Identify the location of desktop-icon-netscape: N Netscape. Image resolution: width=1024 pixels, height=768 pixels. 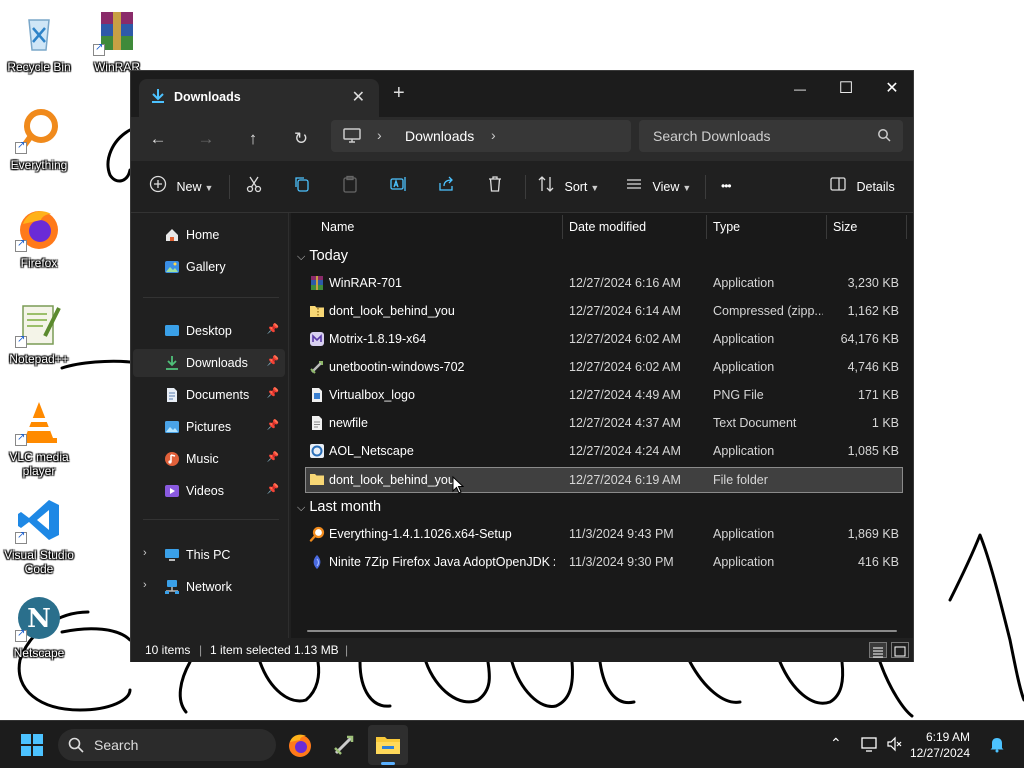
(39, 627).